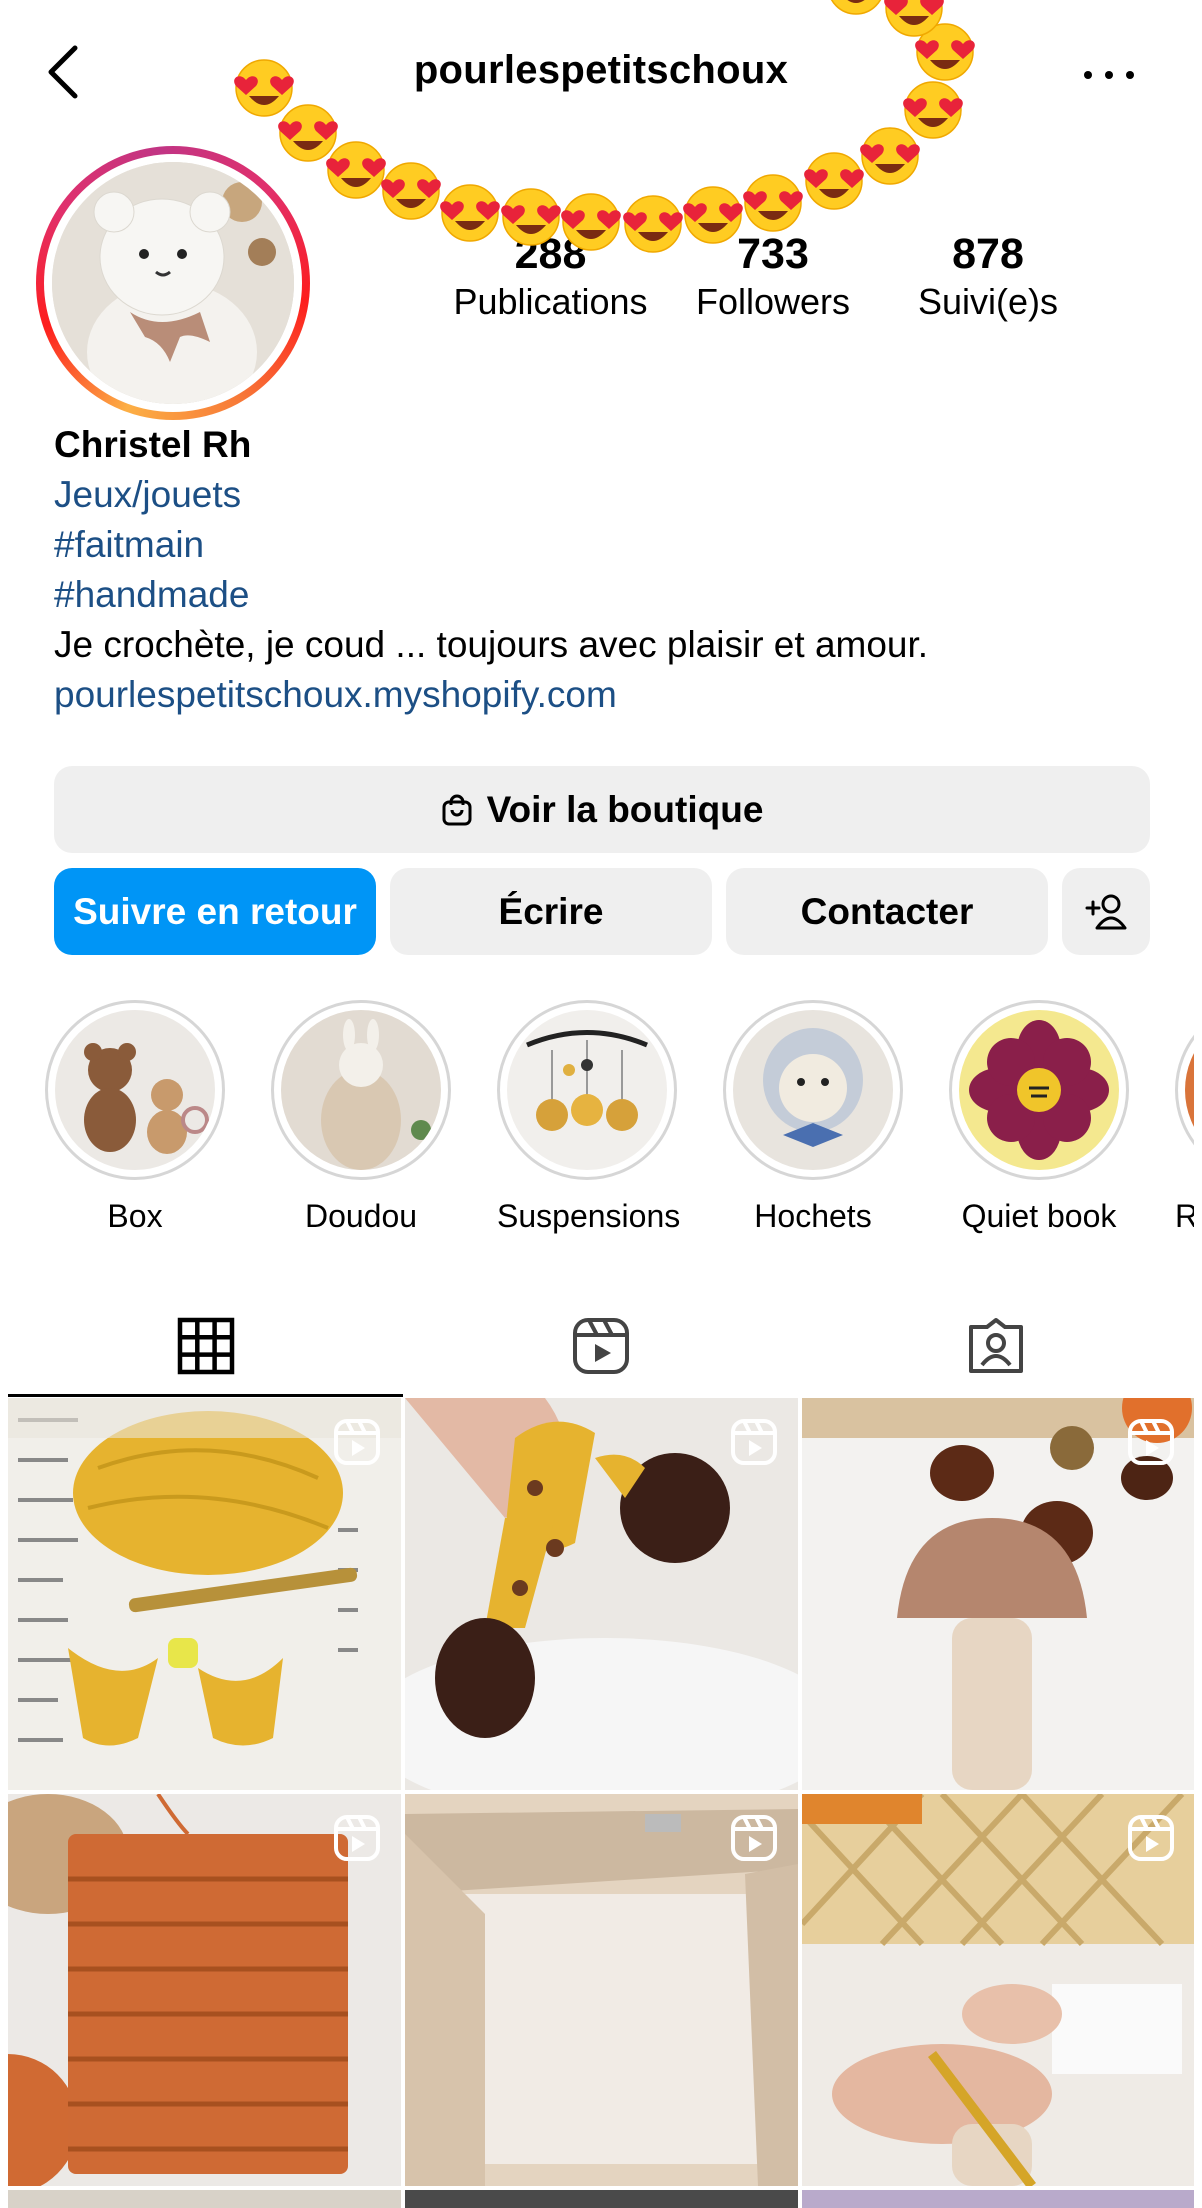  Describe the element at coordinates (551, 911) in the screenshot. I see `message-button: Écrire` at that location.